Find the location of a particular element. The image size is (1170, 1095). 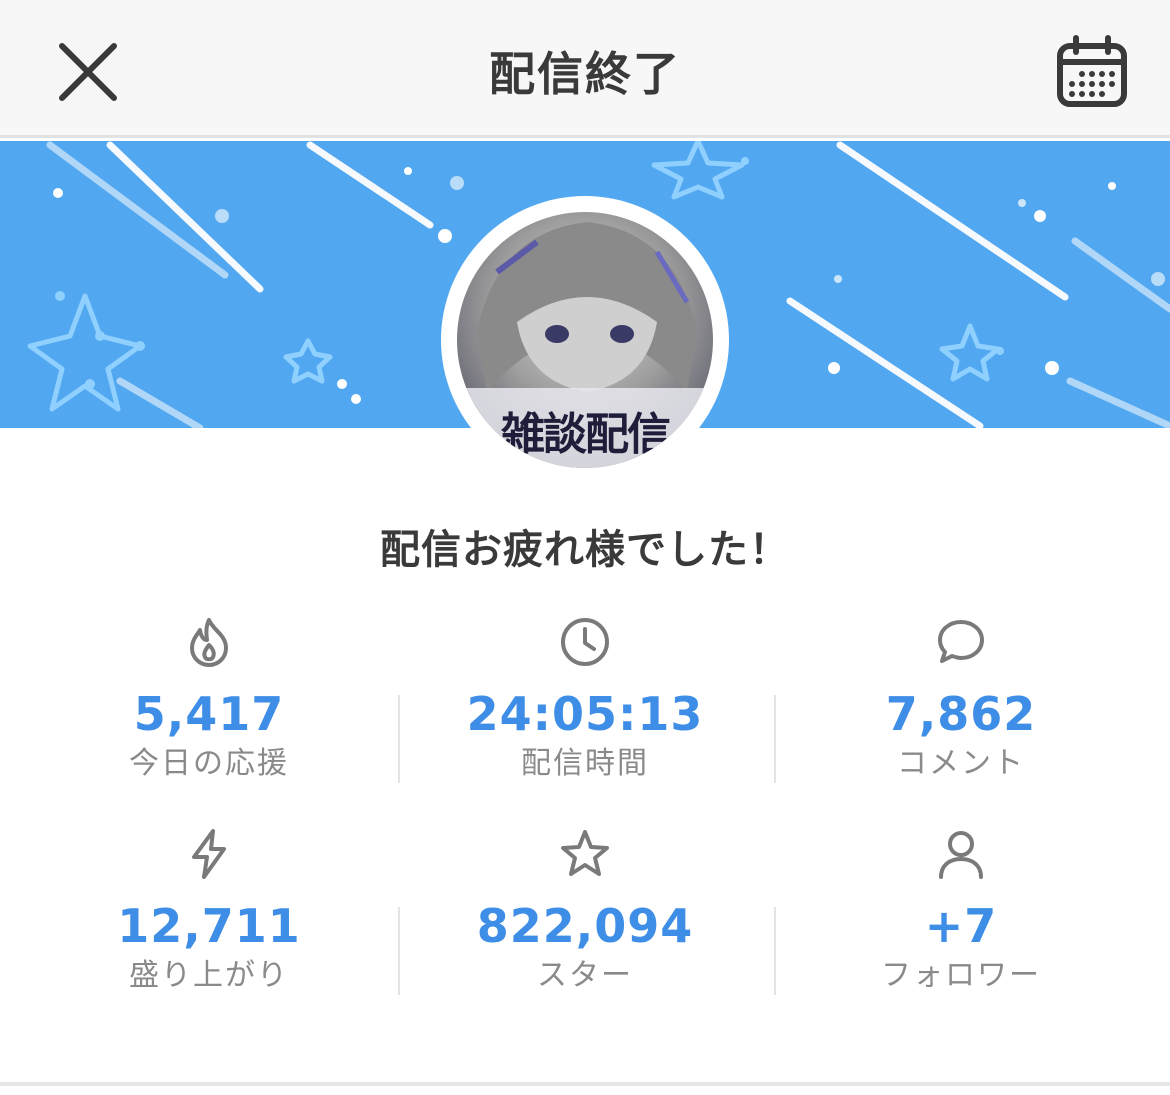

stat-label: フォロワー is located at coordinates (961, 975).